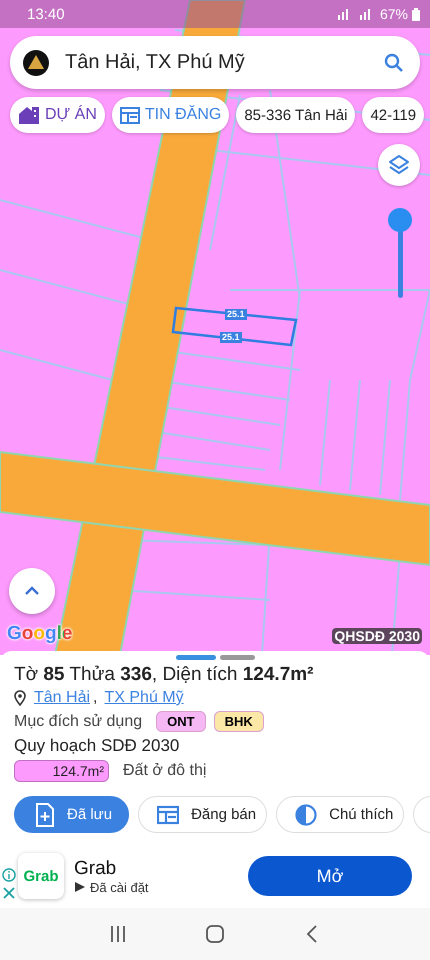 This screenshot has width=430, height=960. I want to click on play-store-icon, so click(80, 887).